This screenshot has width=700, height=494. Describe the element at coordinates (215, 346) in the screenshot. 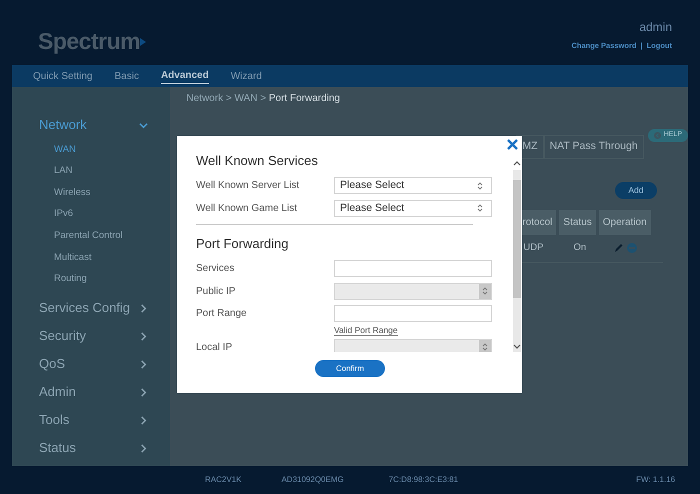

I see `field-label: Local IP` at that location.